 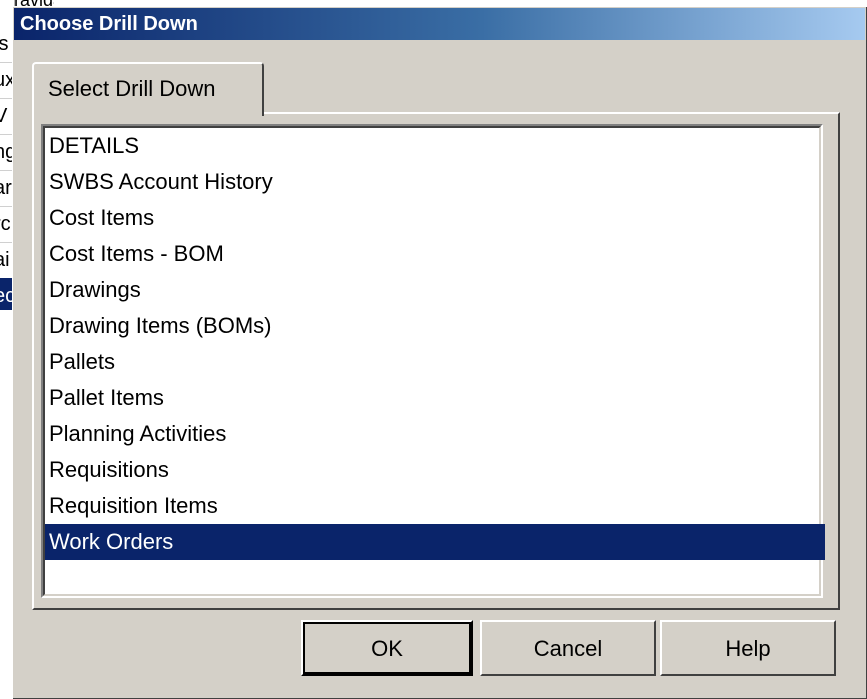 What do you see at coordinates (435, 182) in the screenshot?
I see `drill-down-item: SWBS Account History` at bounding box center [435, 182].